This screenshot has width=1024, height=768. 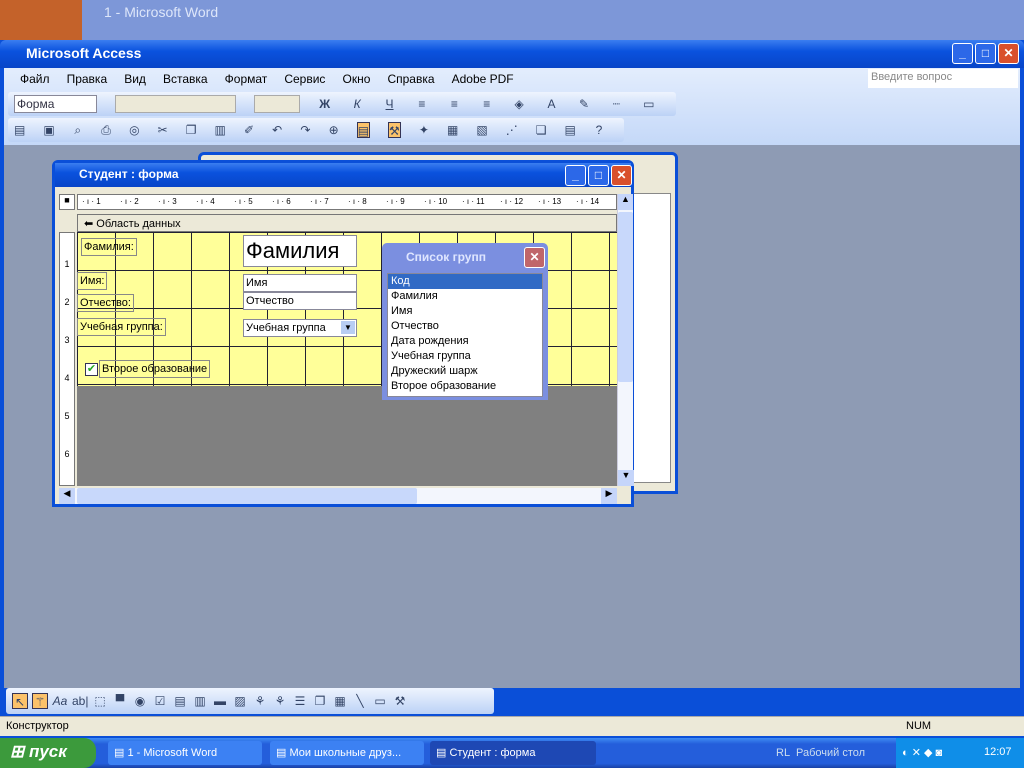 What do you see at coordinates (121, 327) in the screenshot?
I see `label-group: Учебная группа:` at bounding box center [121, 327].